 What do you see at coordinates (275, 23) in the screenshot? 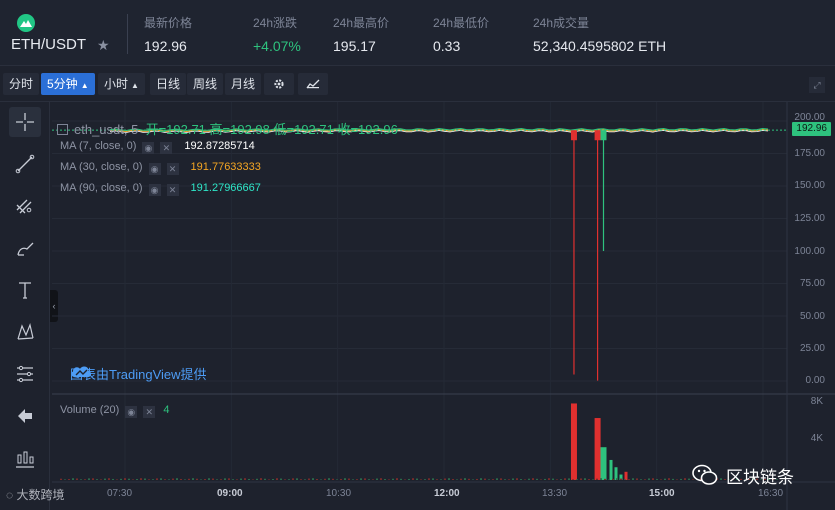
I see `stat-label: 24h涨跌` at bounding box center [275, 23].